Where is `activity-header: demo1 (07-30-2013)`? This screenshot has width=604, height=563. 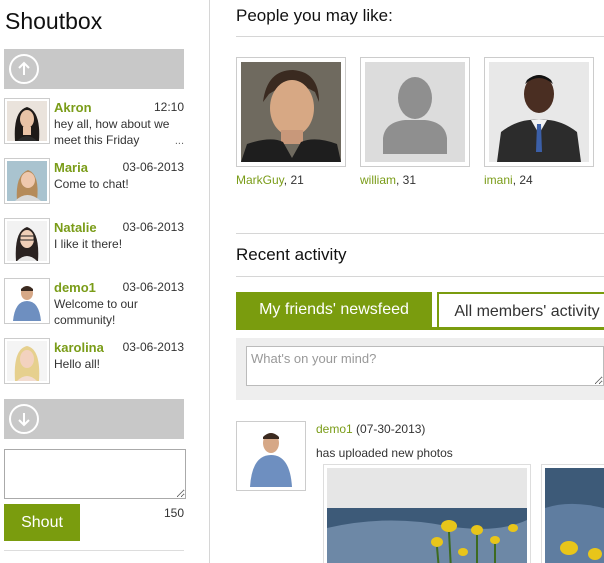 activity-header: demo1 (07-30-2013) is located at coordinates (370, 429).